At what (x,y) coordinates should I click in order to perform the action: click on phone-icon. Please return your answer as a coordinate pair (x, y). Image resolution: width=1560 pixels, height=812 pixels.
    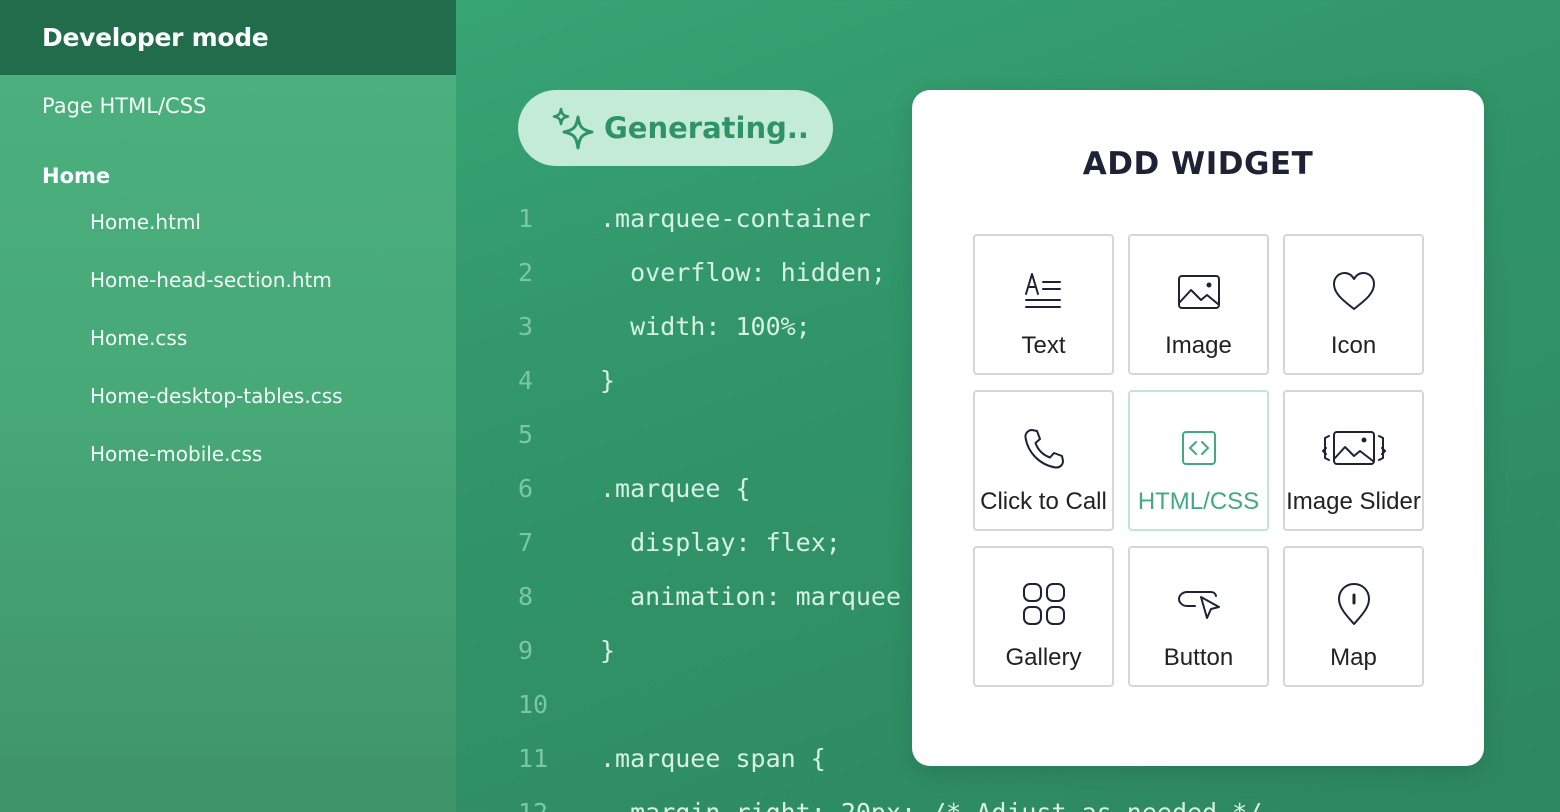
    Looking at the image, I should click on (1043, 449).